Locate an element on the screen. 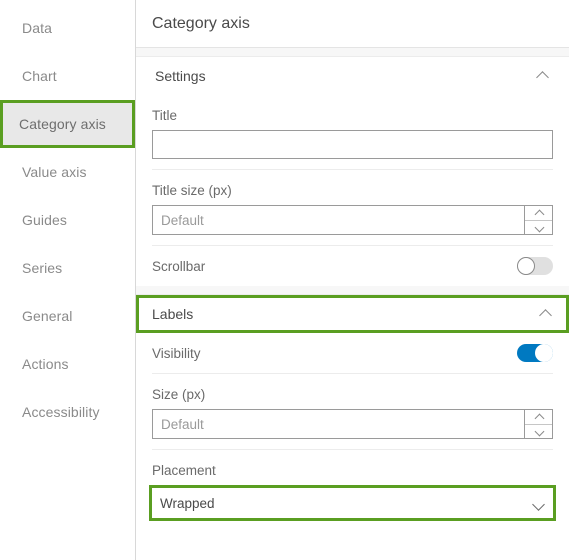  sidebar-item-actions: Actions is located at coordinates (67, 364).